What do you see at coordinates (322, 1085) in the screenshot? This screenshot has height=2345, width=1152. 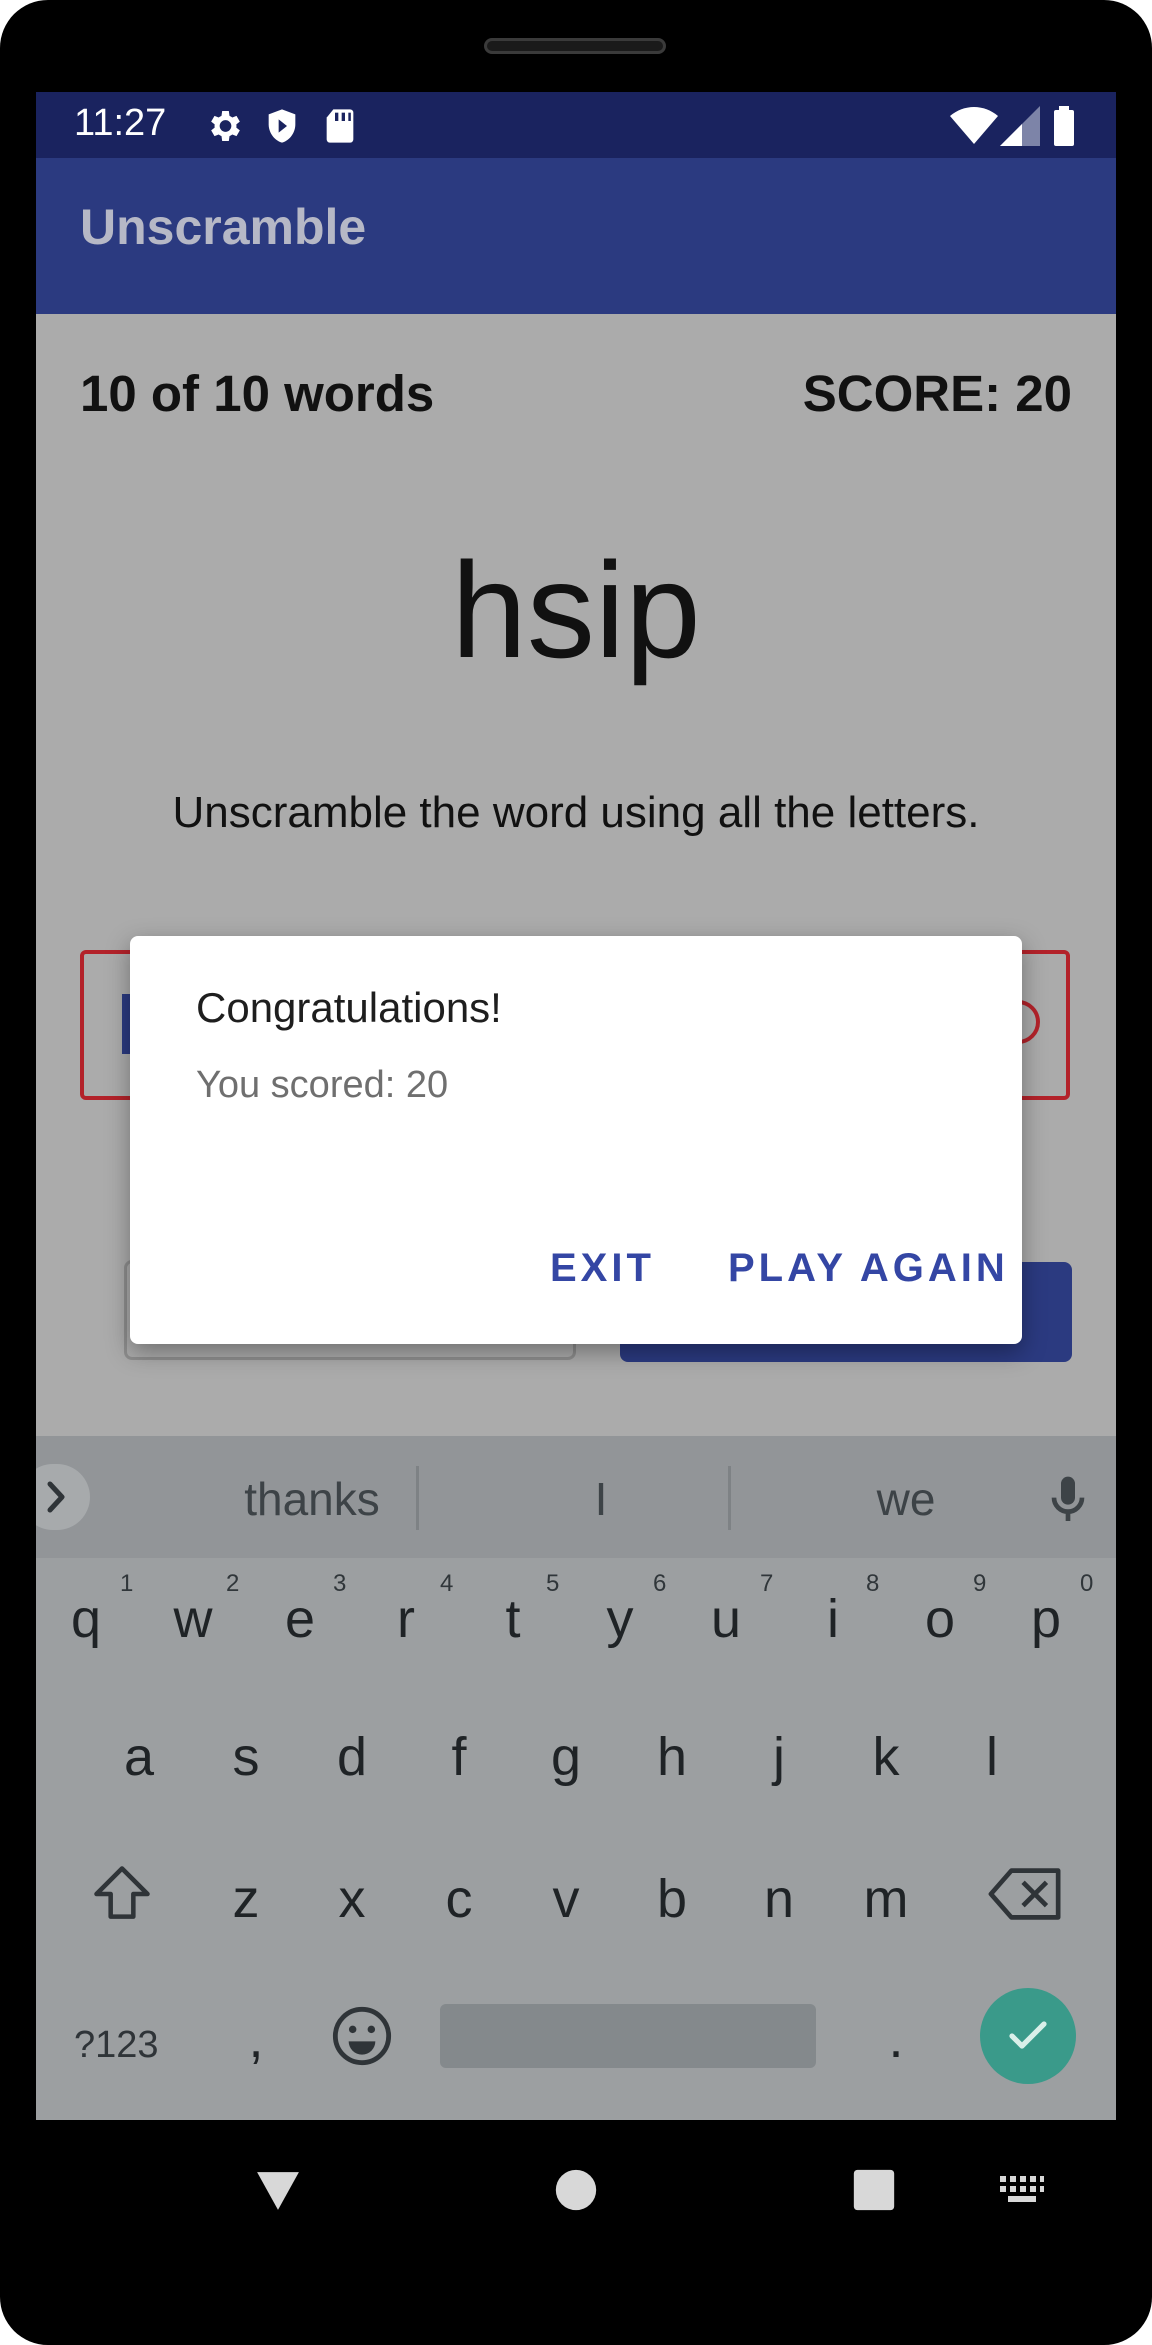 I see `dialog-message: You scored: 20` at bounding box center [322, 1085].